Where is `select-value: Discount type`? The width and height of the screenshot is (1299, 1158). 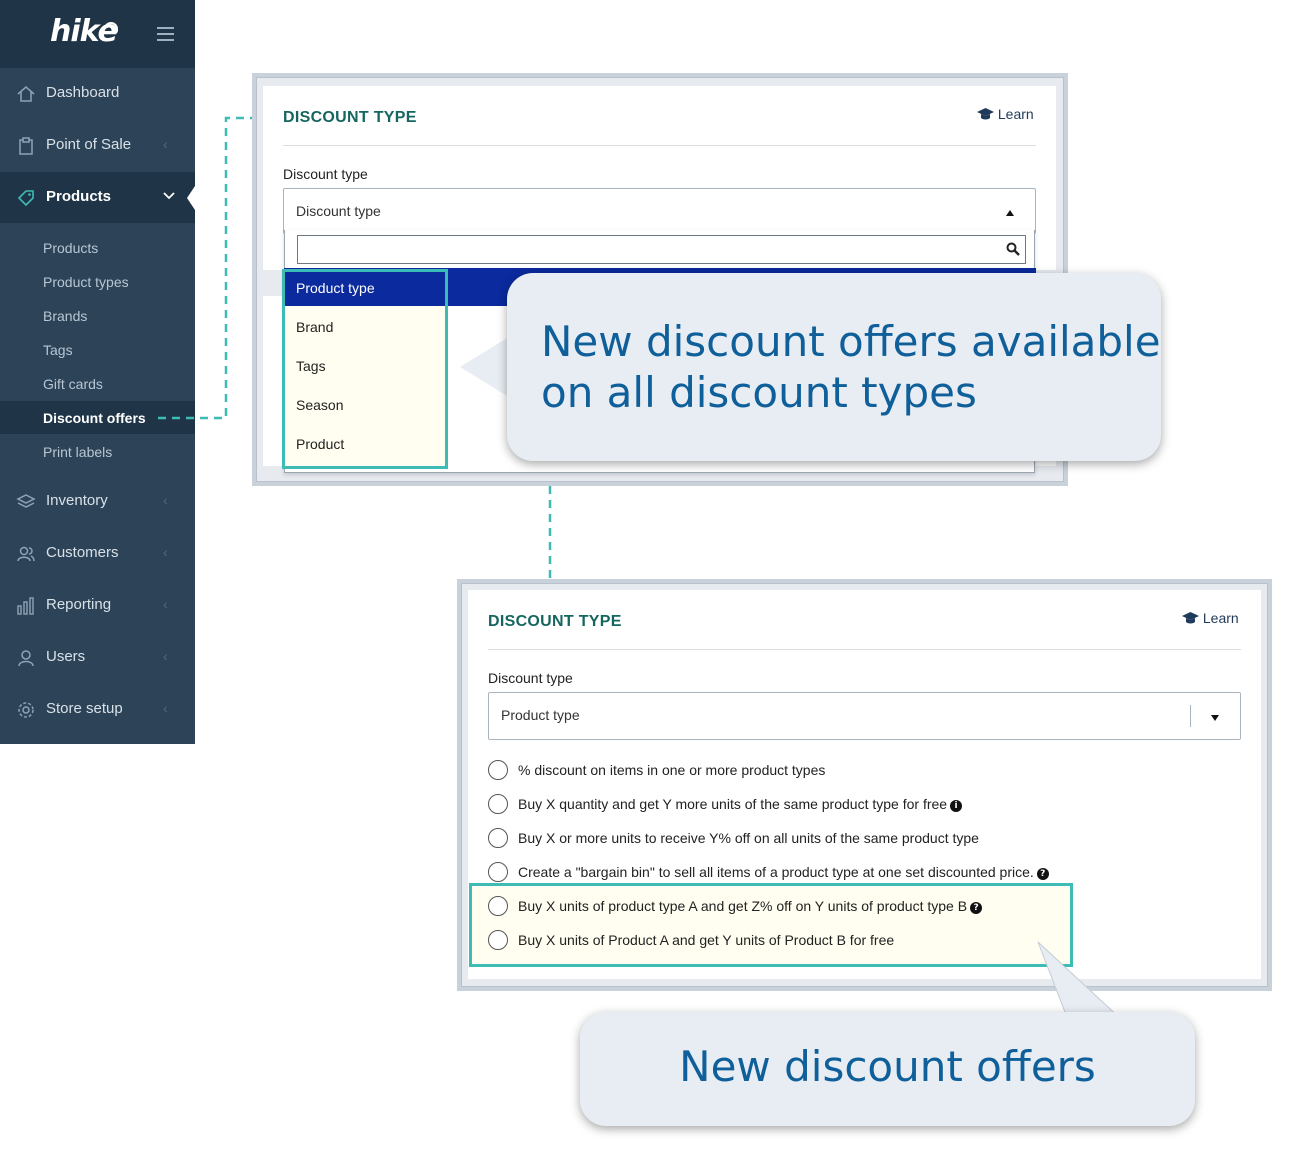
select-value: Discount type is located at coordinates (338, 211).